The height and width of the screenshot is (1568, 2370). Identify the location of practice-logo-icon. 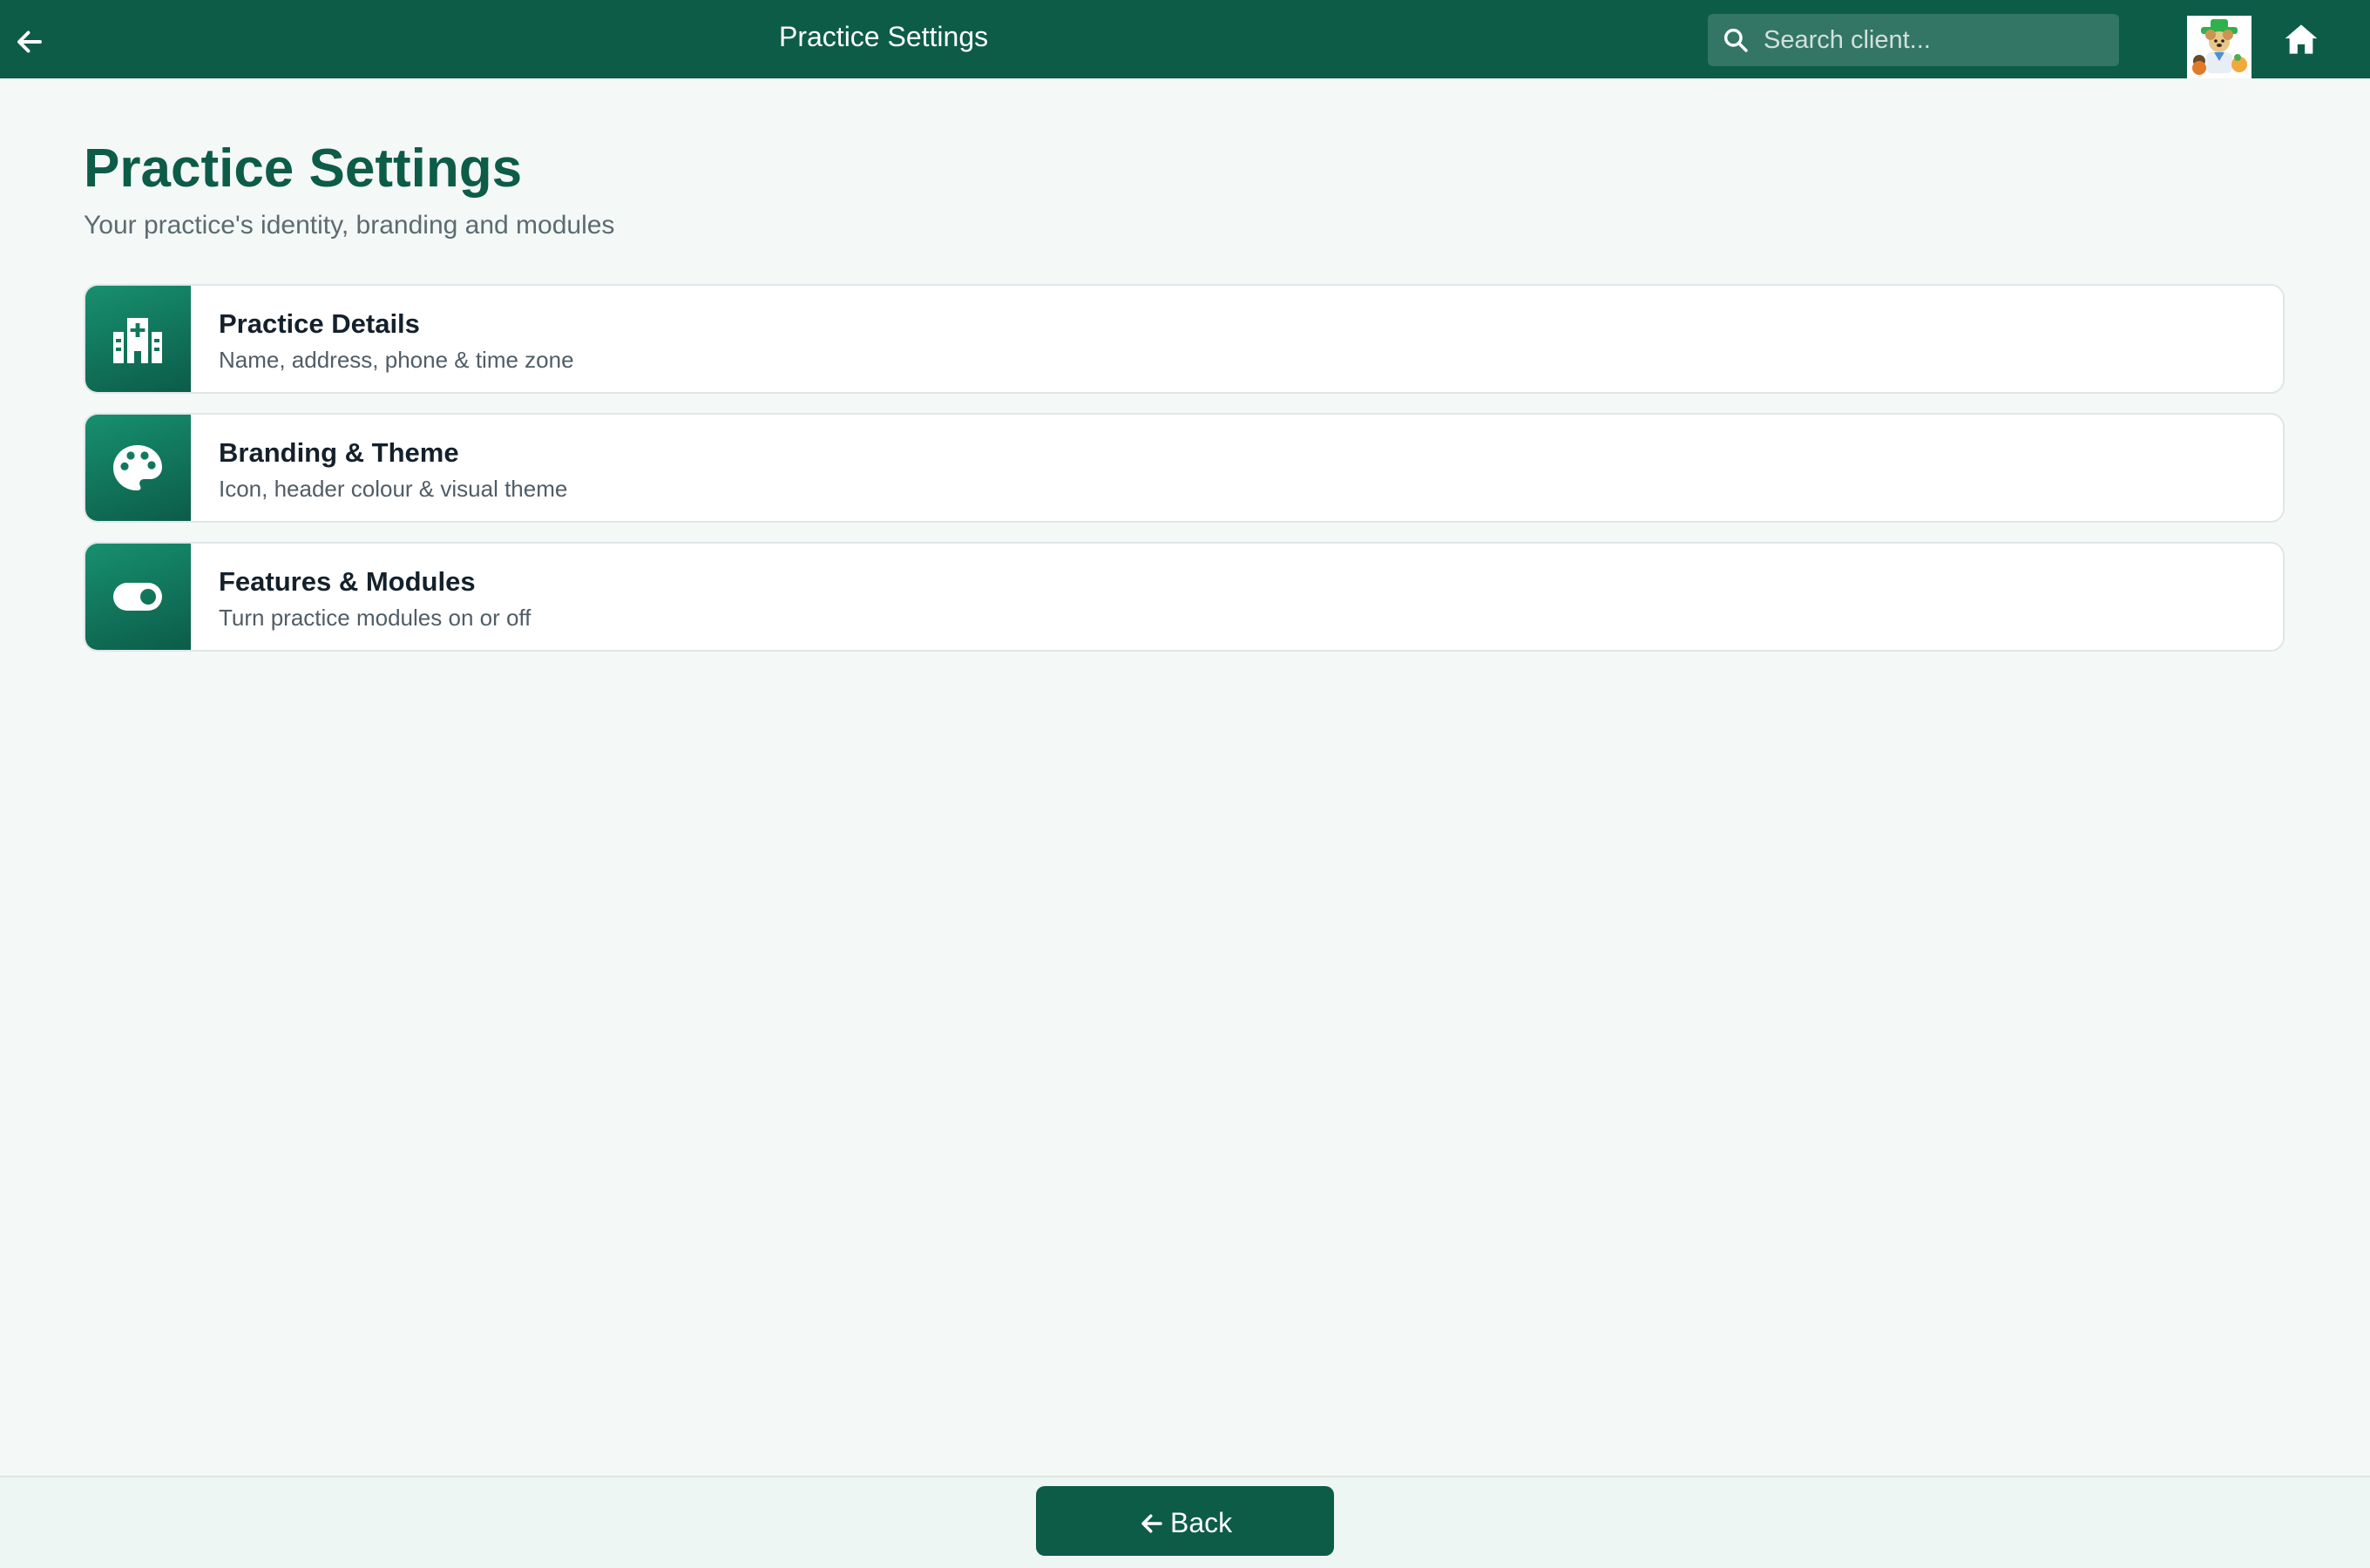
(2219, 47).